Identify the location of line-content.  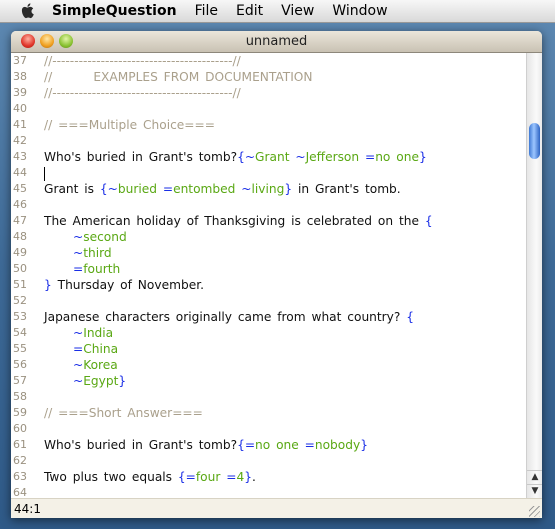
(44, 173).